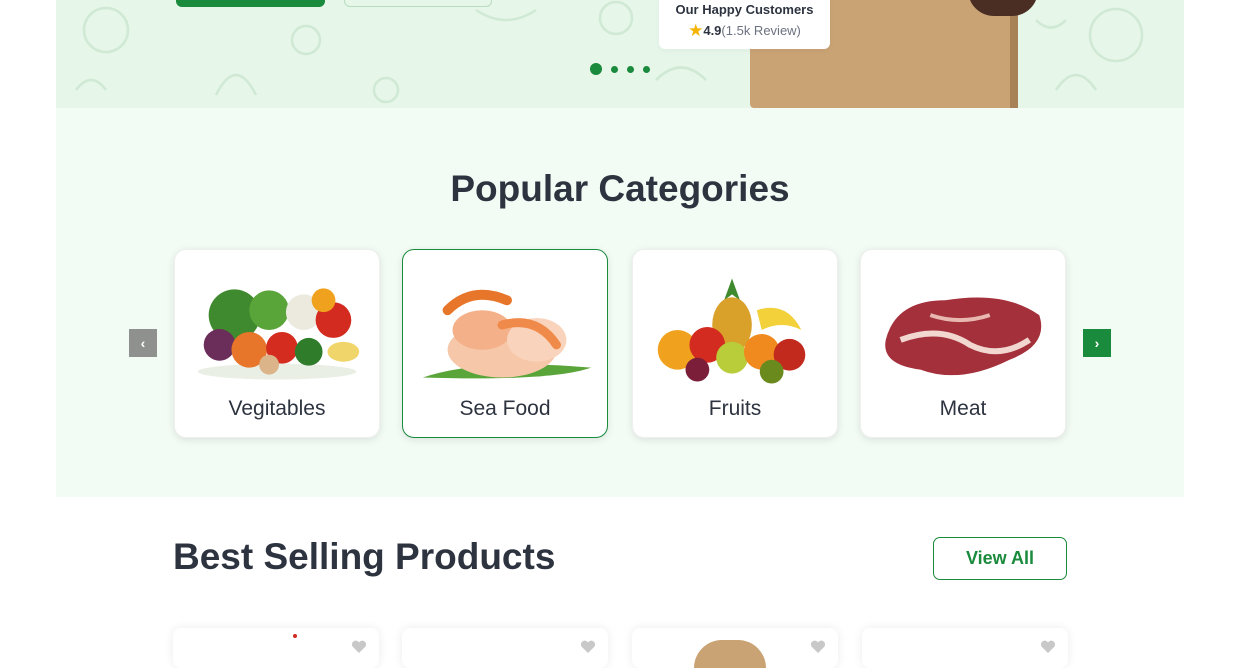 This screenshot has height=668, width=1252. What do you see at coordinates (735, 408) in the screenshot?
I see `category-label: Fruits` at bounding box center [735, 408].